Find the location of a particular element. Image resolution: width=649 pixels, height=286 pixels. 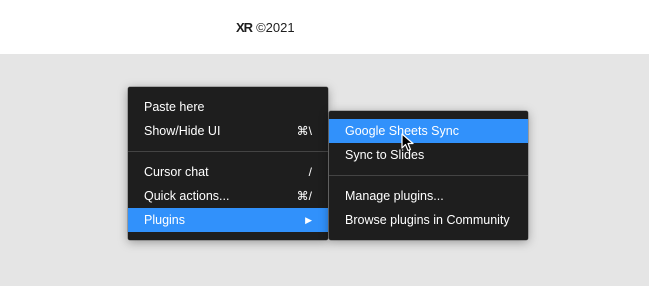

pointer-arrow-icon is located at coordinates (407, 142).